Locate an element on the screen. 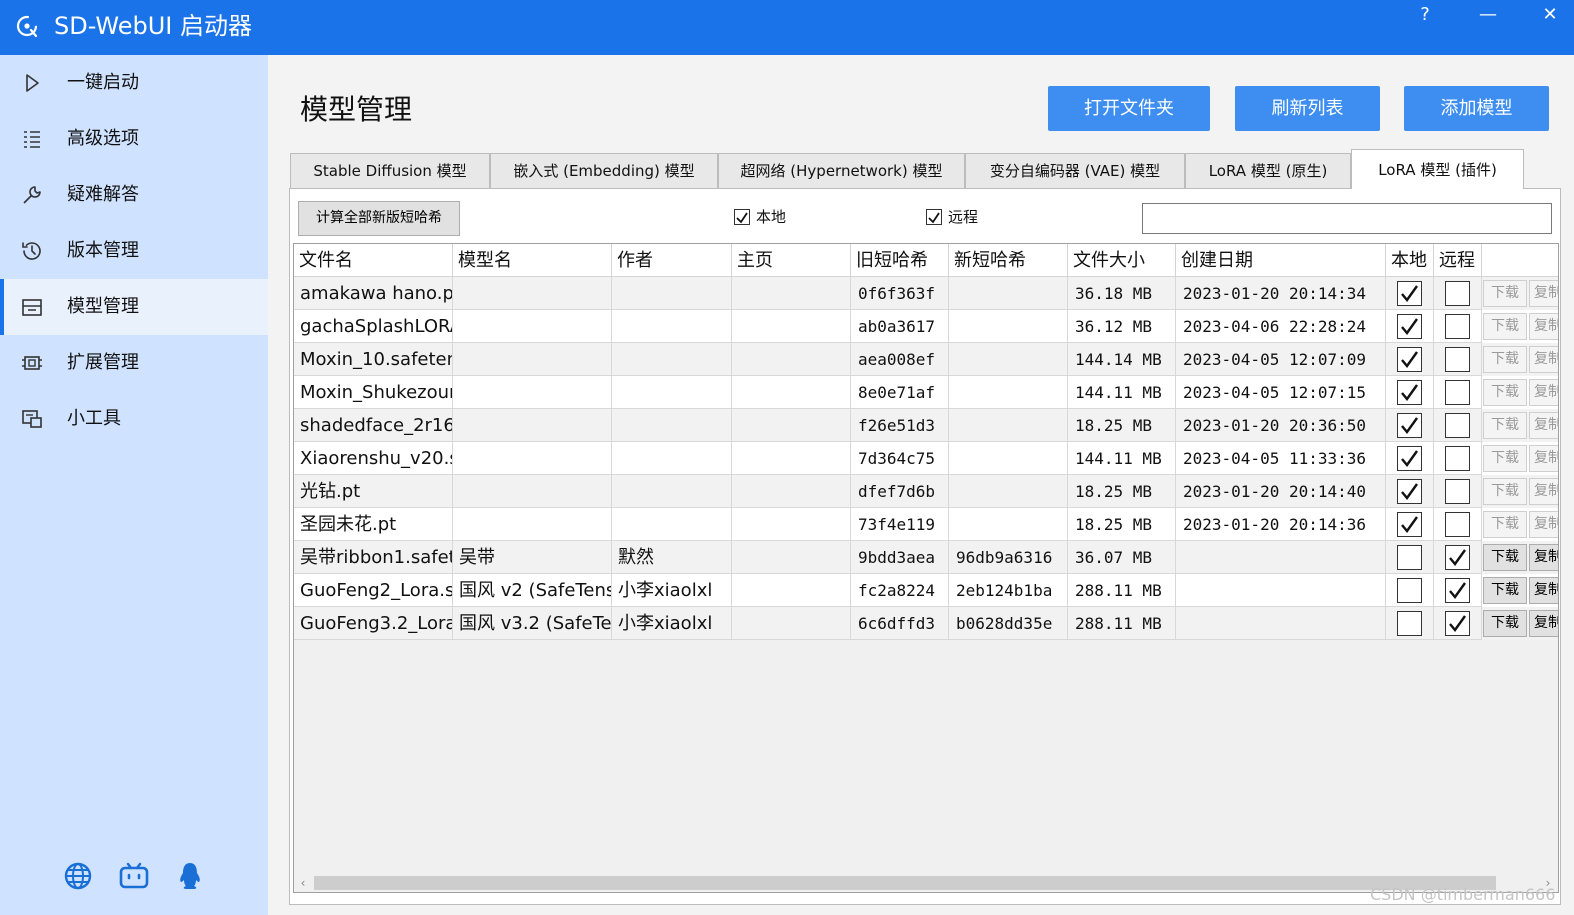 This screenshot has width=1574, height=915. cell-remote is located at coordinates (1458, 491).